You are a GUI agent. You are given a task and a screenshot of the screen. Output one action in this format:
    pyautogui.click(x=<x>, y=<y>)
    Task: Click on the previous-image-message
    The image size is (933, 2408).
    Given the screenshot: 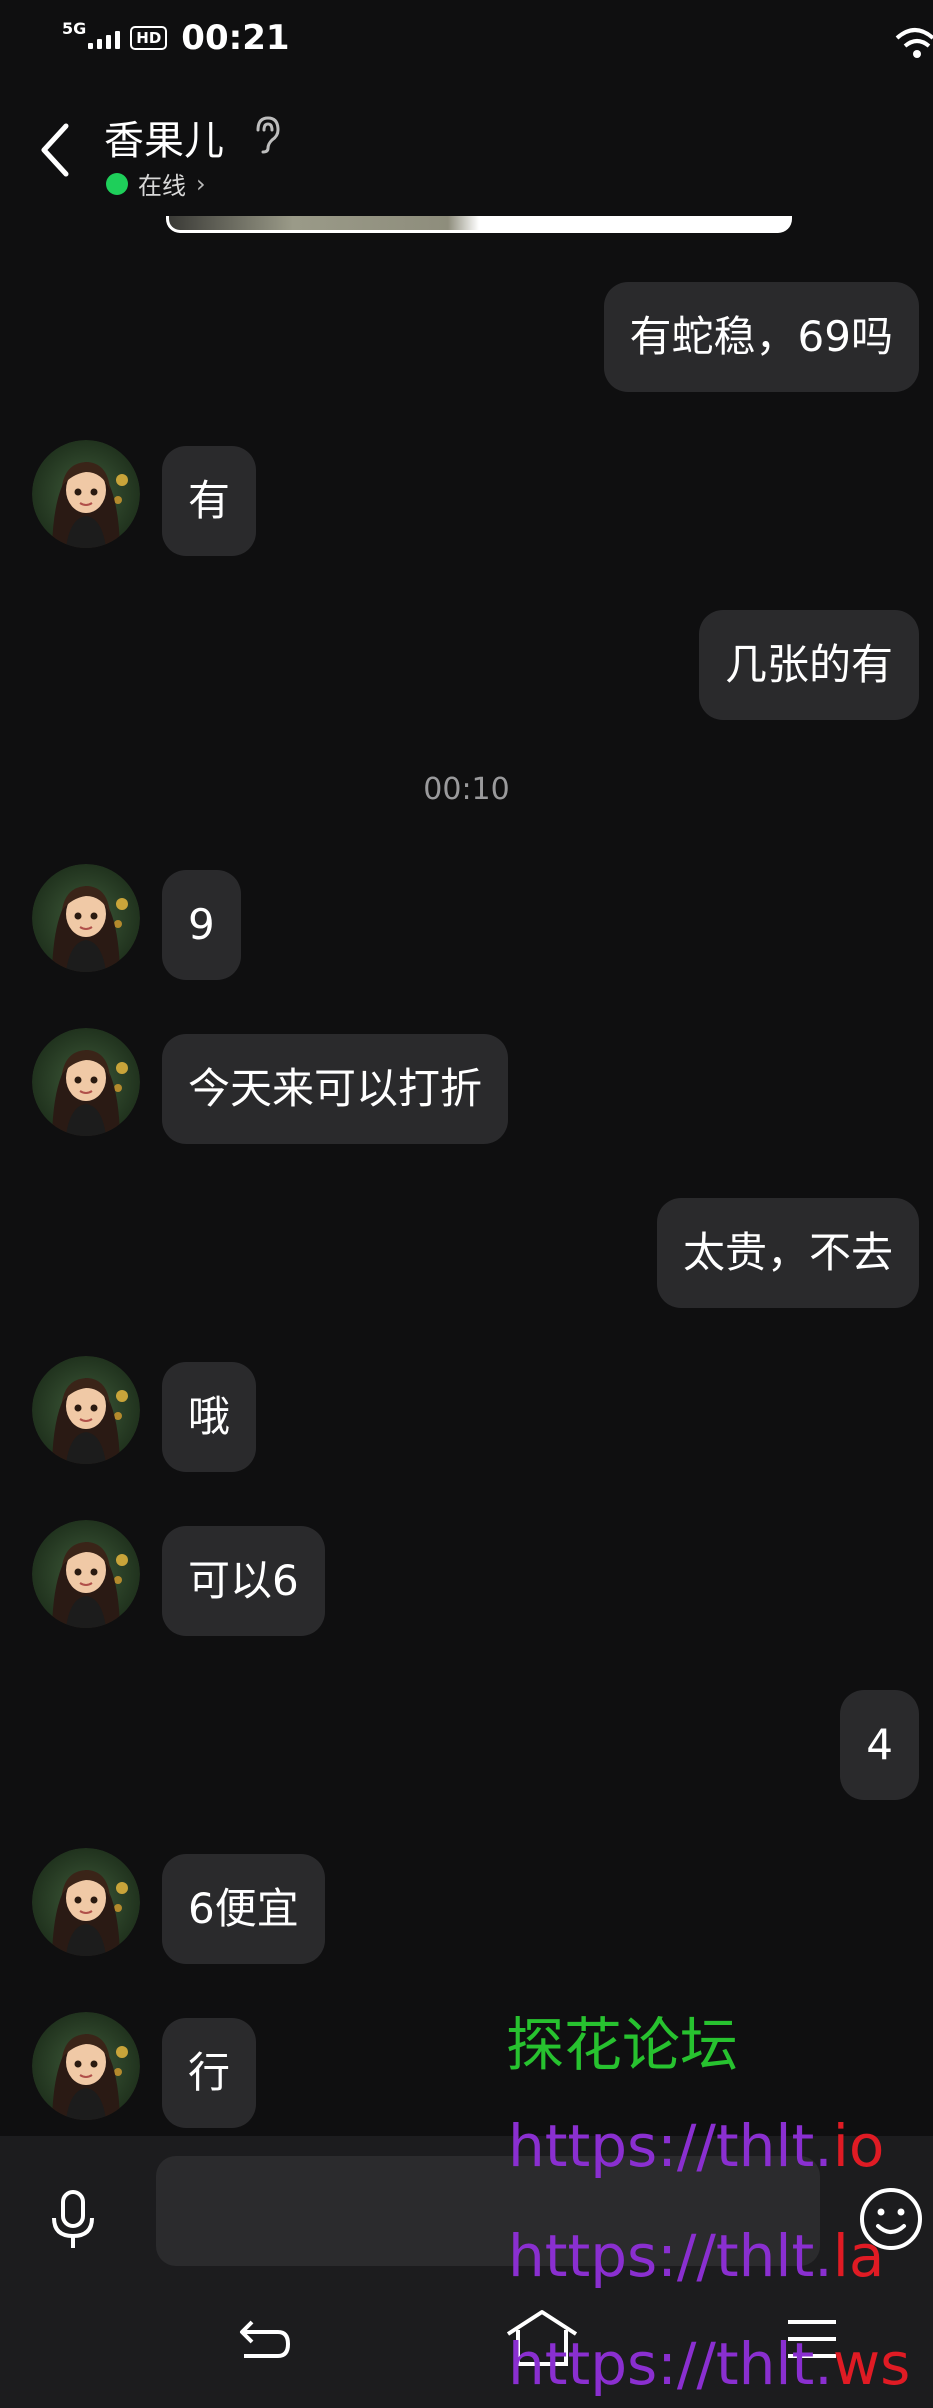 What is the action you would take?
    pyautogui.click(x=479, y=224)
    